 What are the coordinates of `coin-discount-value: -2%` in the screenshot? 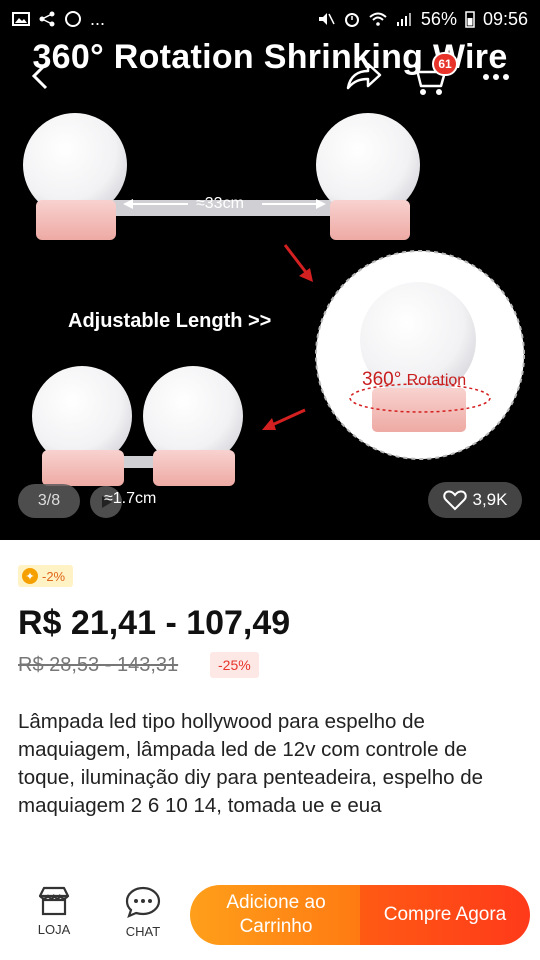 It's located at (54, 576).